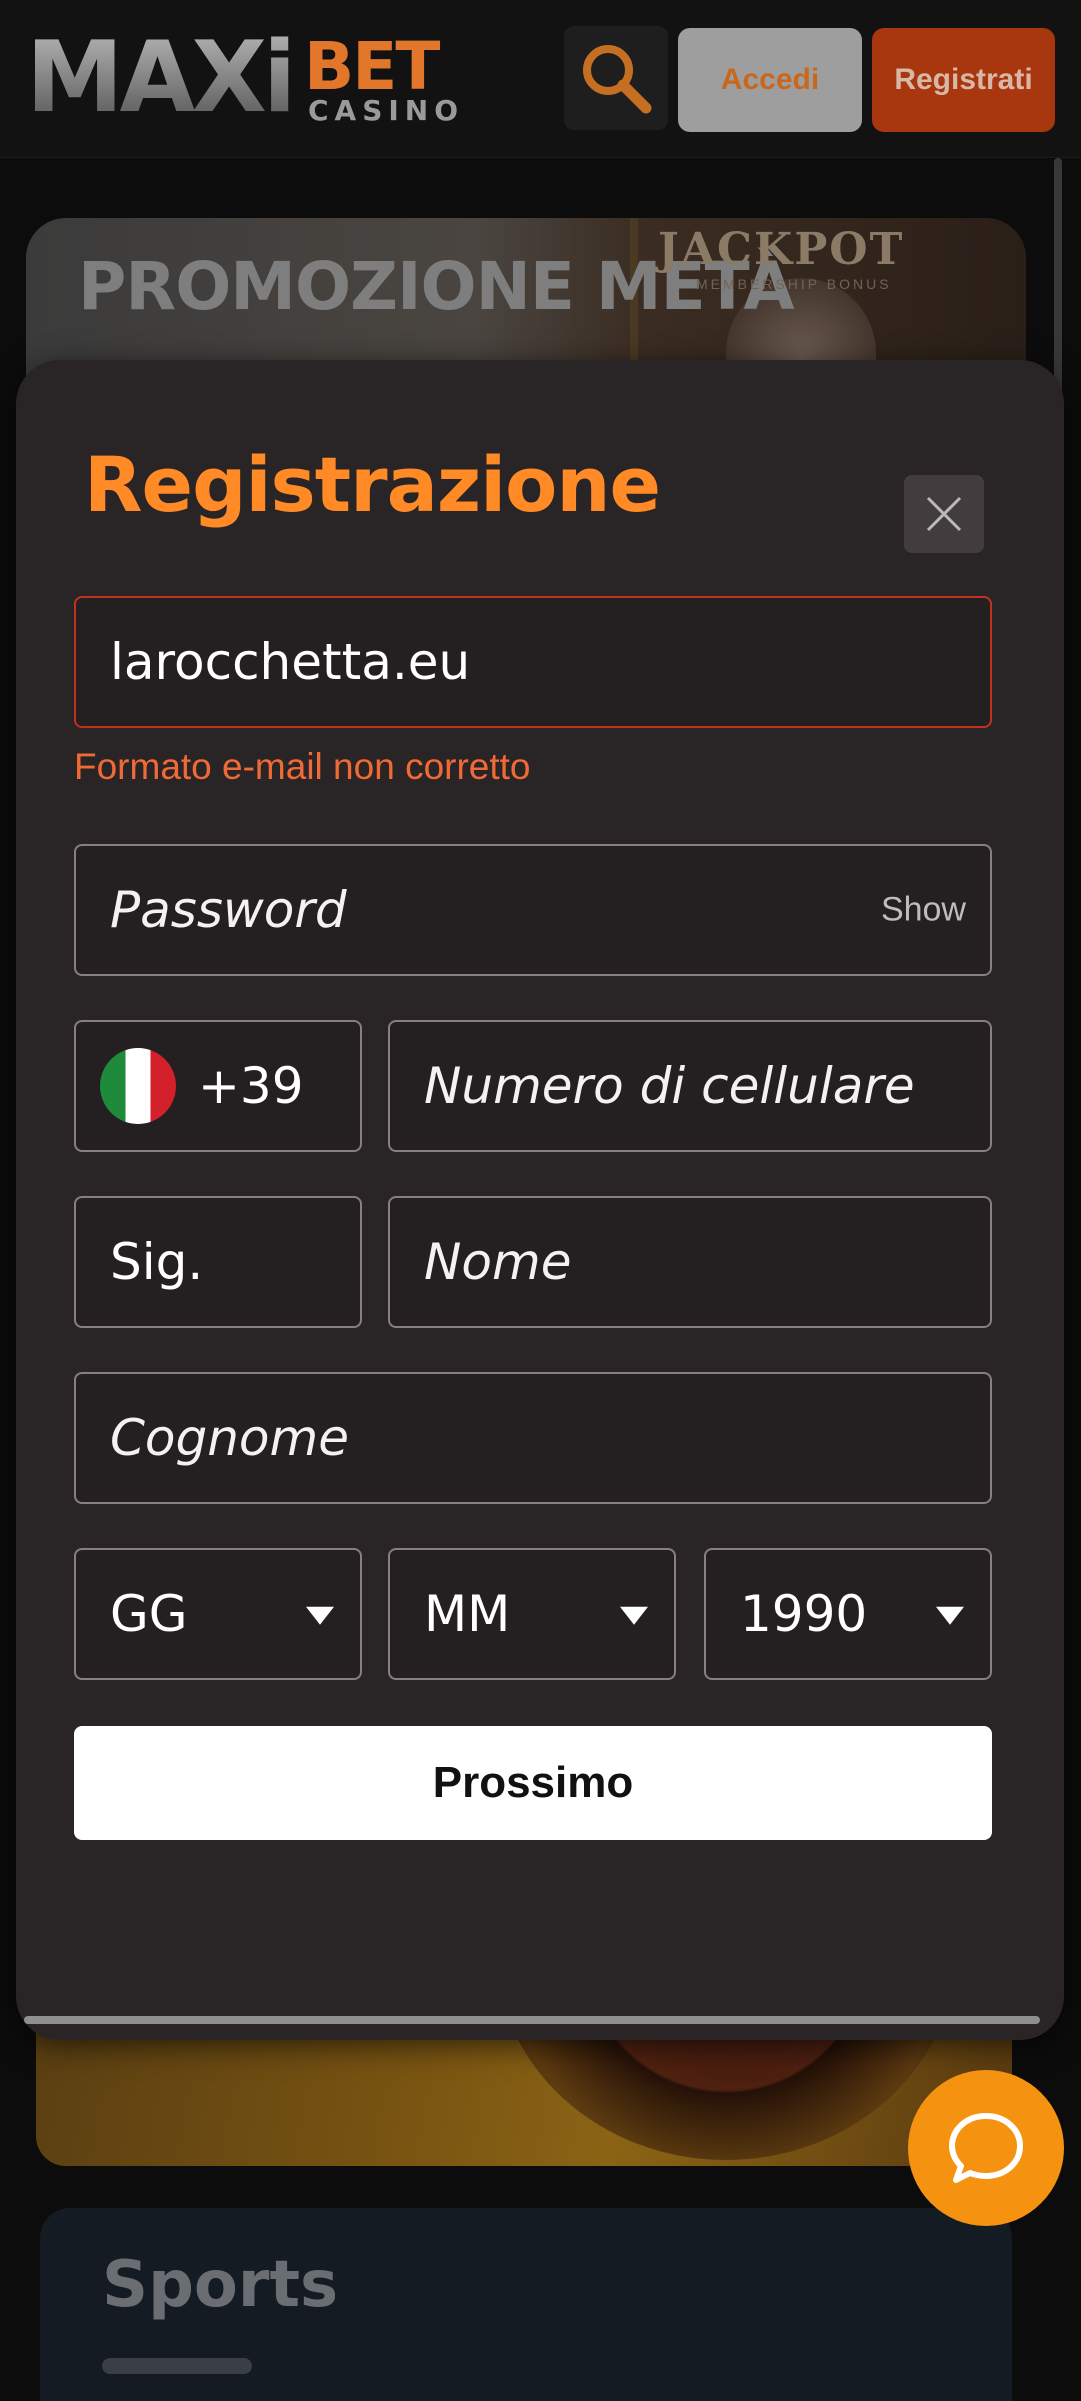 This screenshot has width=1081, height=2401. I want to click on birth-month-value: MM, so click(467, 1614).